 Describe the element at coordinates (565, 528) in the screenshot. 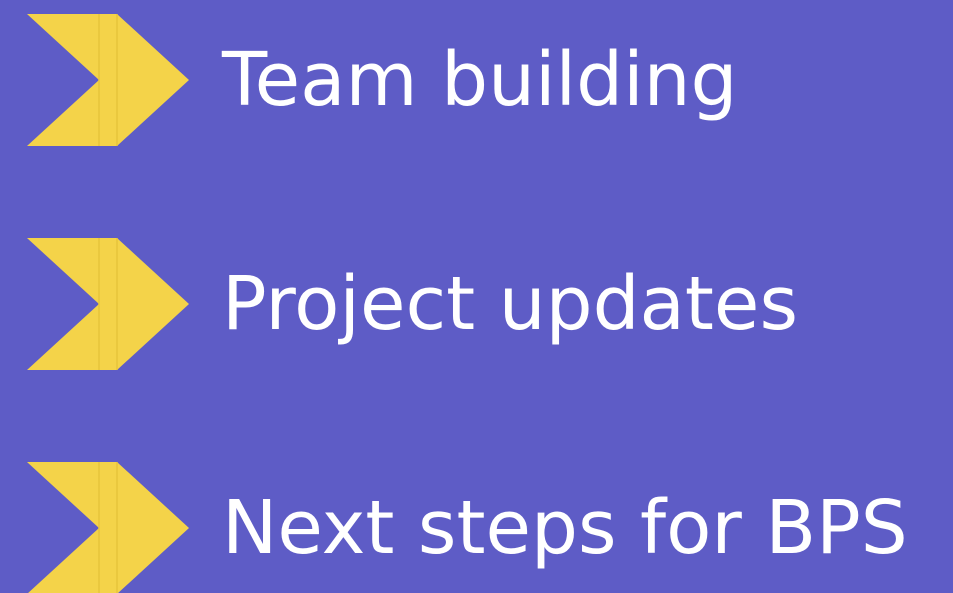

I see `agenda-item-label: Next steps for BPS` at that location.